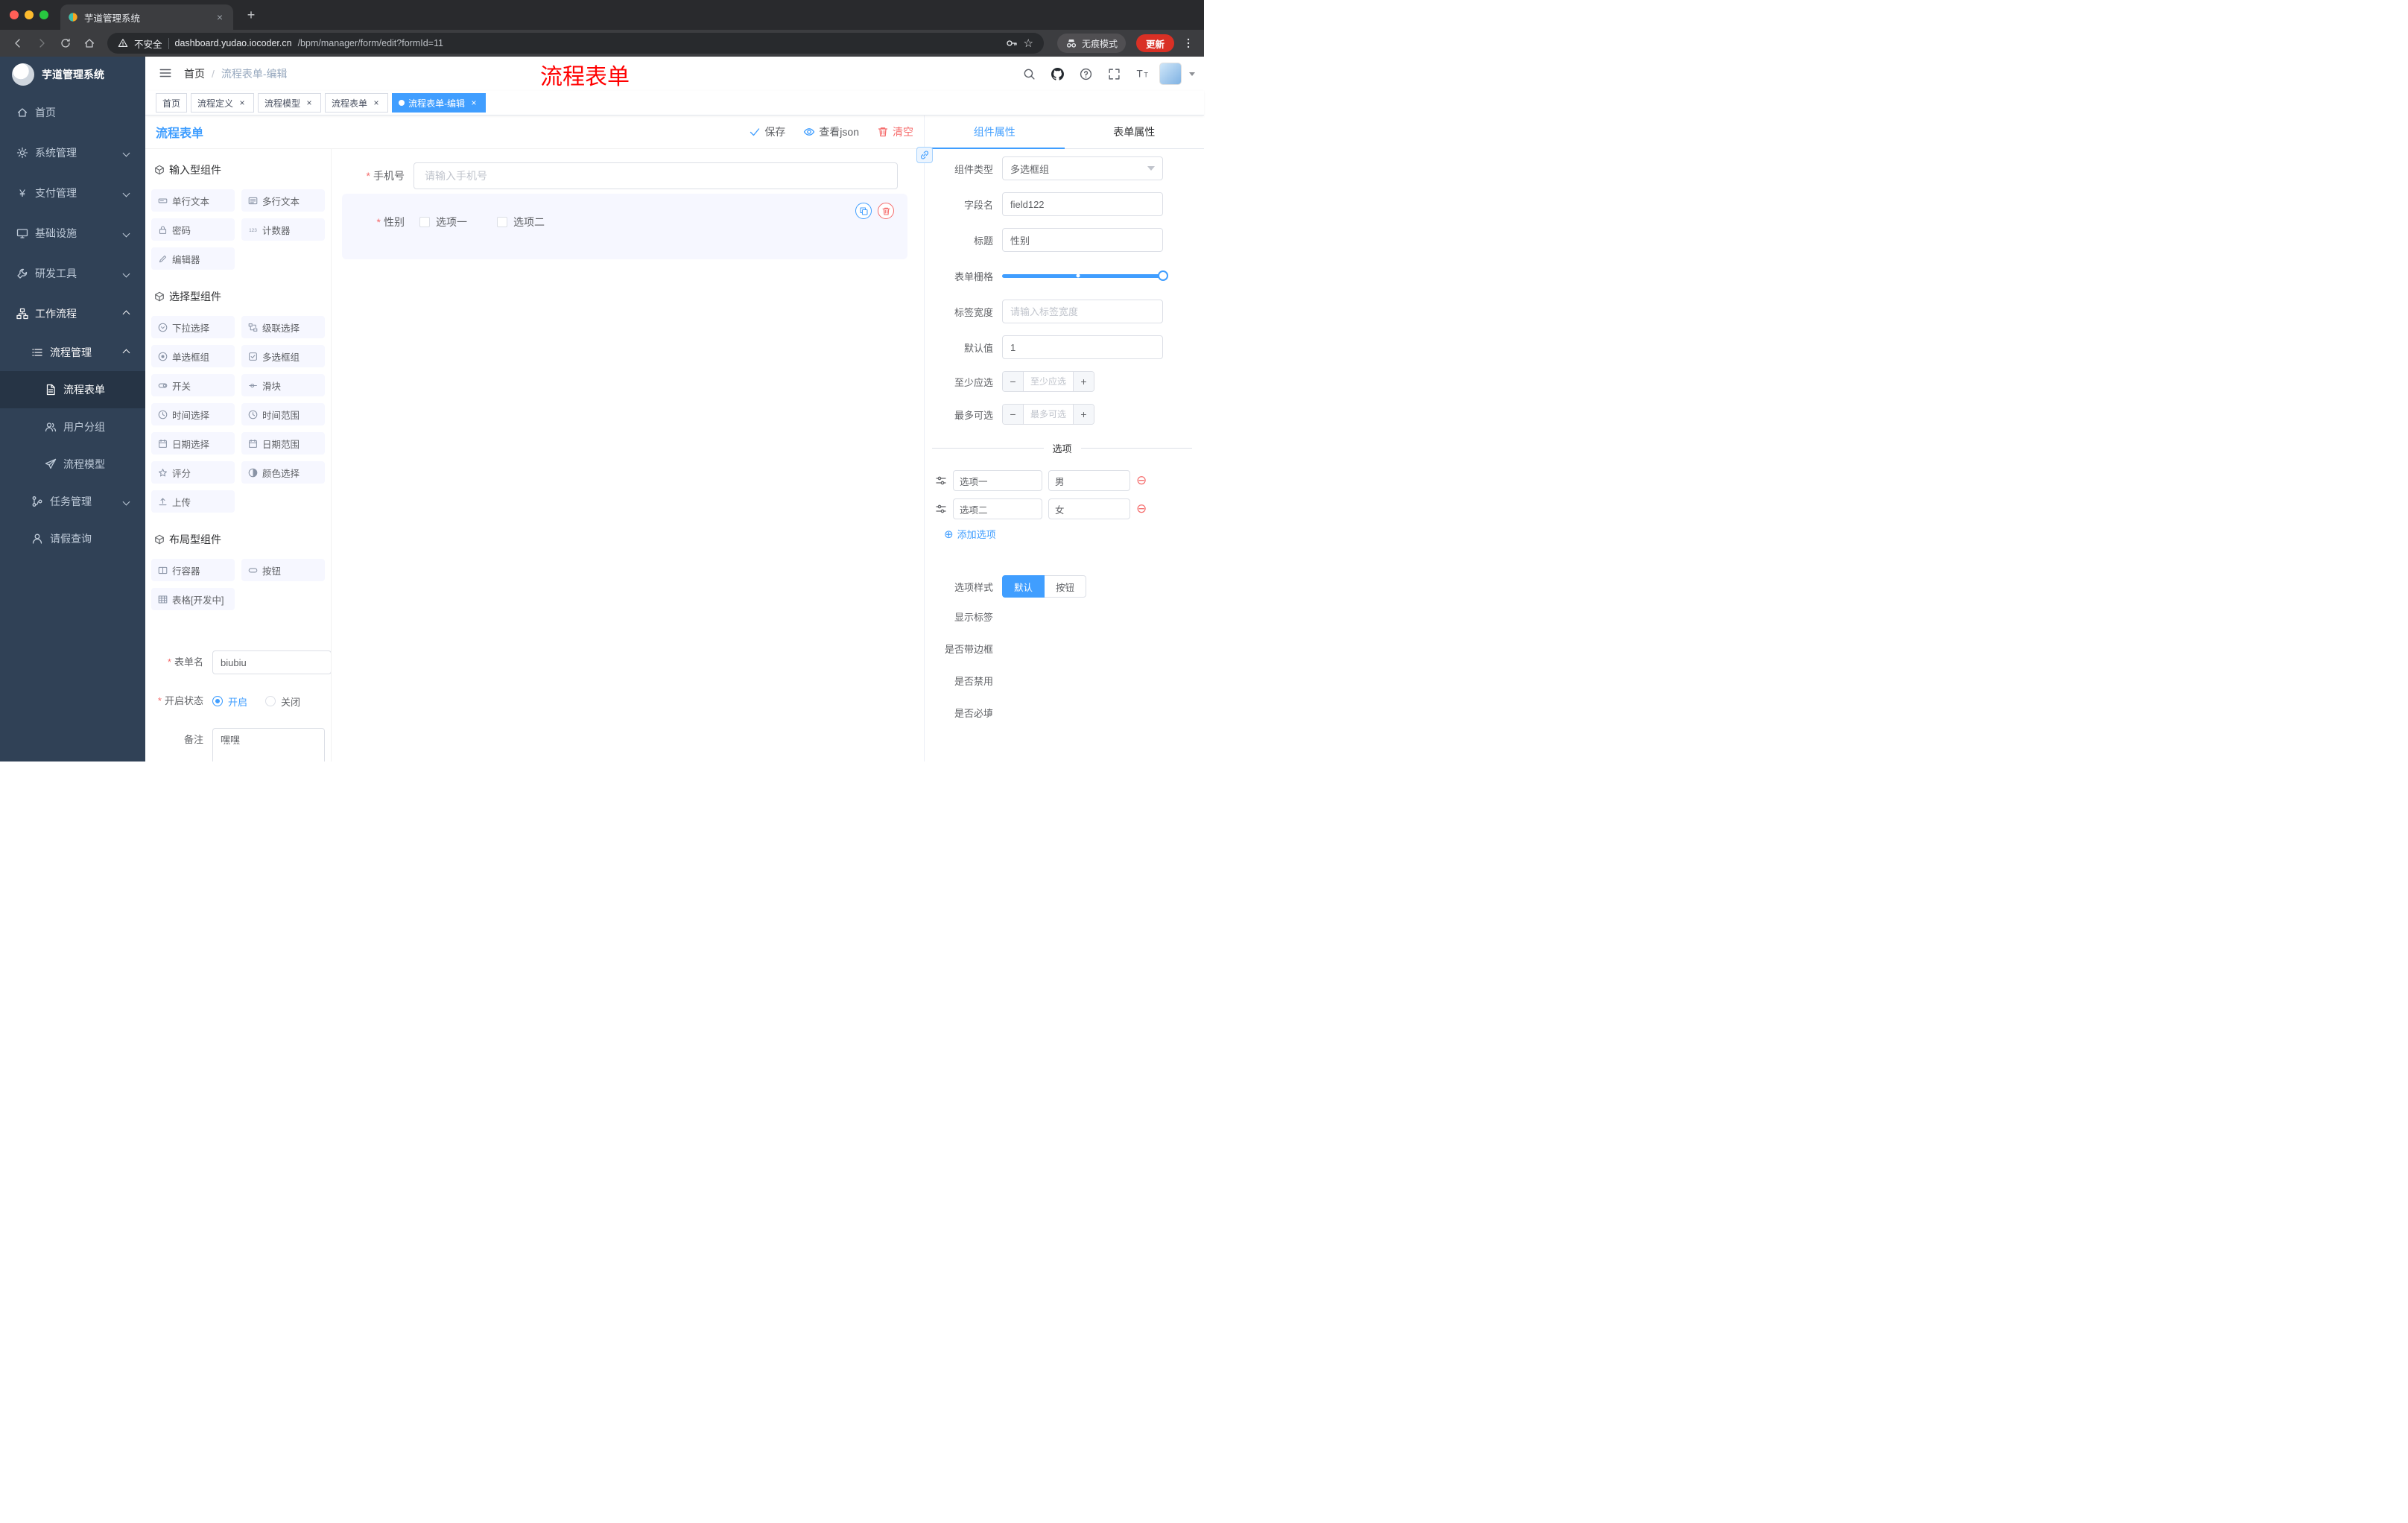 This screenshot has height=1523, width=2408. I want to click on style-button-button: 按钮, so click(1066, 587).